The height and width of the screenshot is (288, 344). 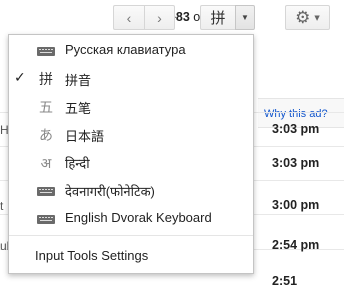 I want to click on input-tools-dropdown-button: ▼, so click(x=245, y=17).